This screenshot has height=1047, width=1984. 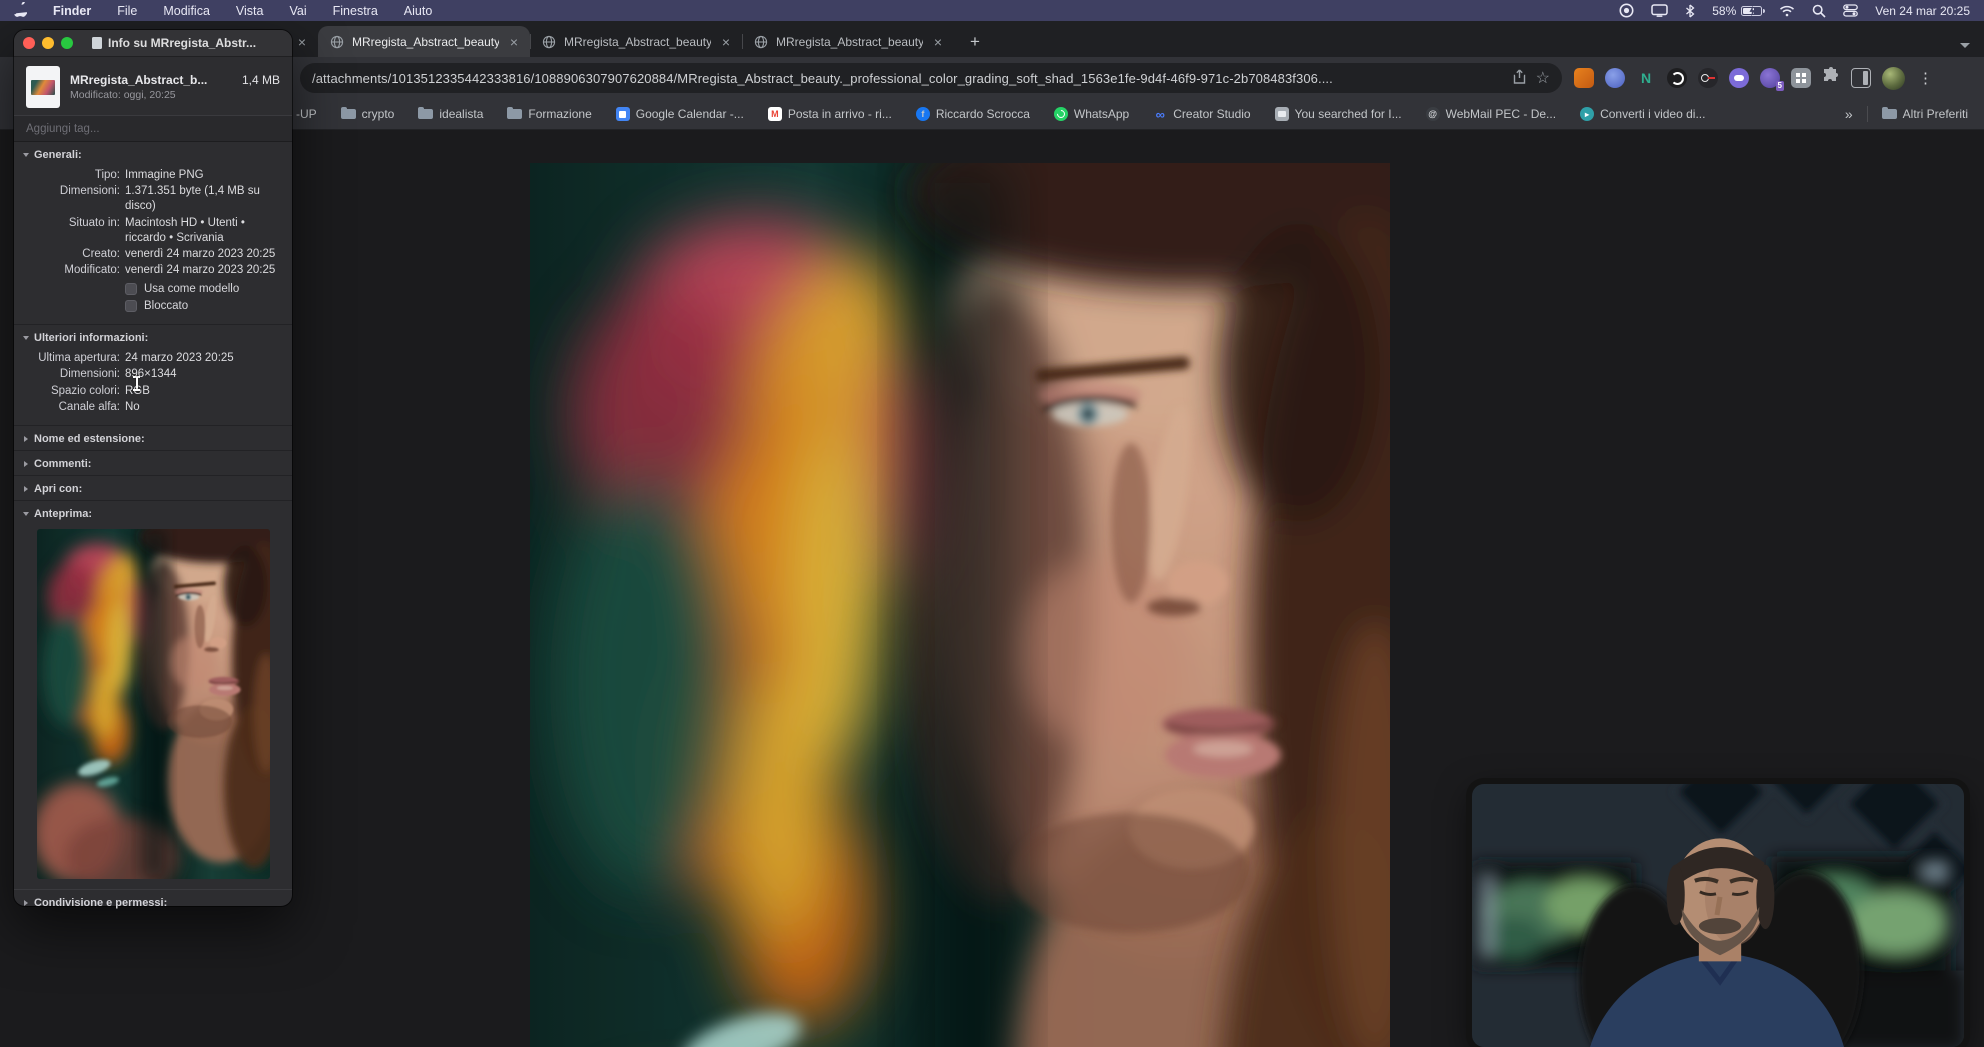 What do you see at coordinates (48, 43) in the screenshot?
I see `minimize-traffic-light` at bounding box center [48, 43].